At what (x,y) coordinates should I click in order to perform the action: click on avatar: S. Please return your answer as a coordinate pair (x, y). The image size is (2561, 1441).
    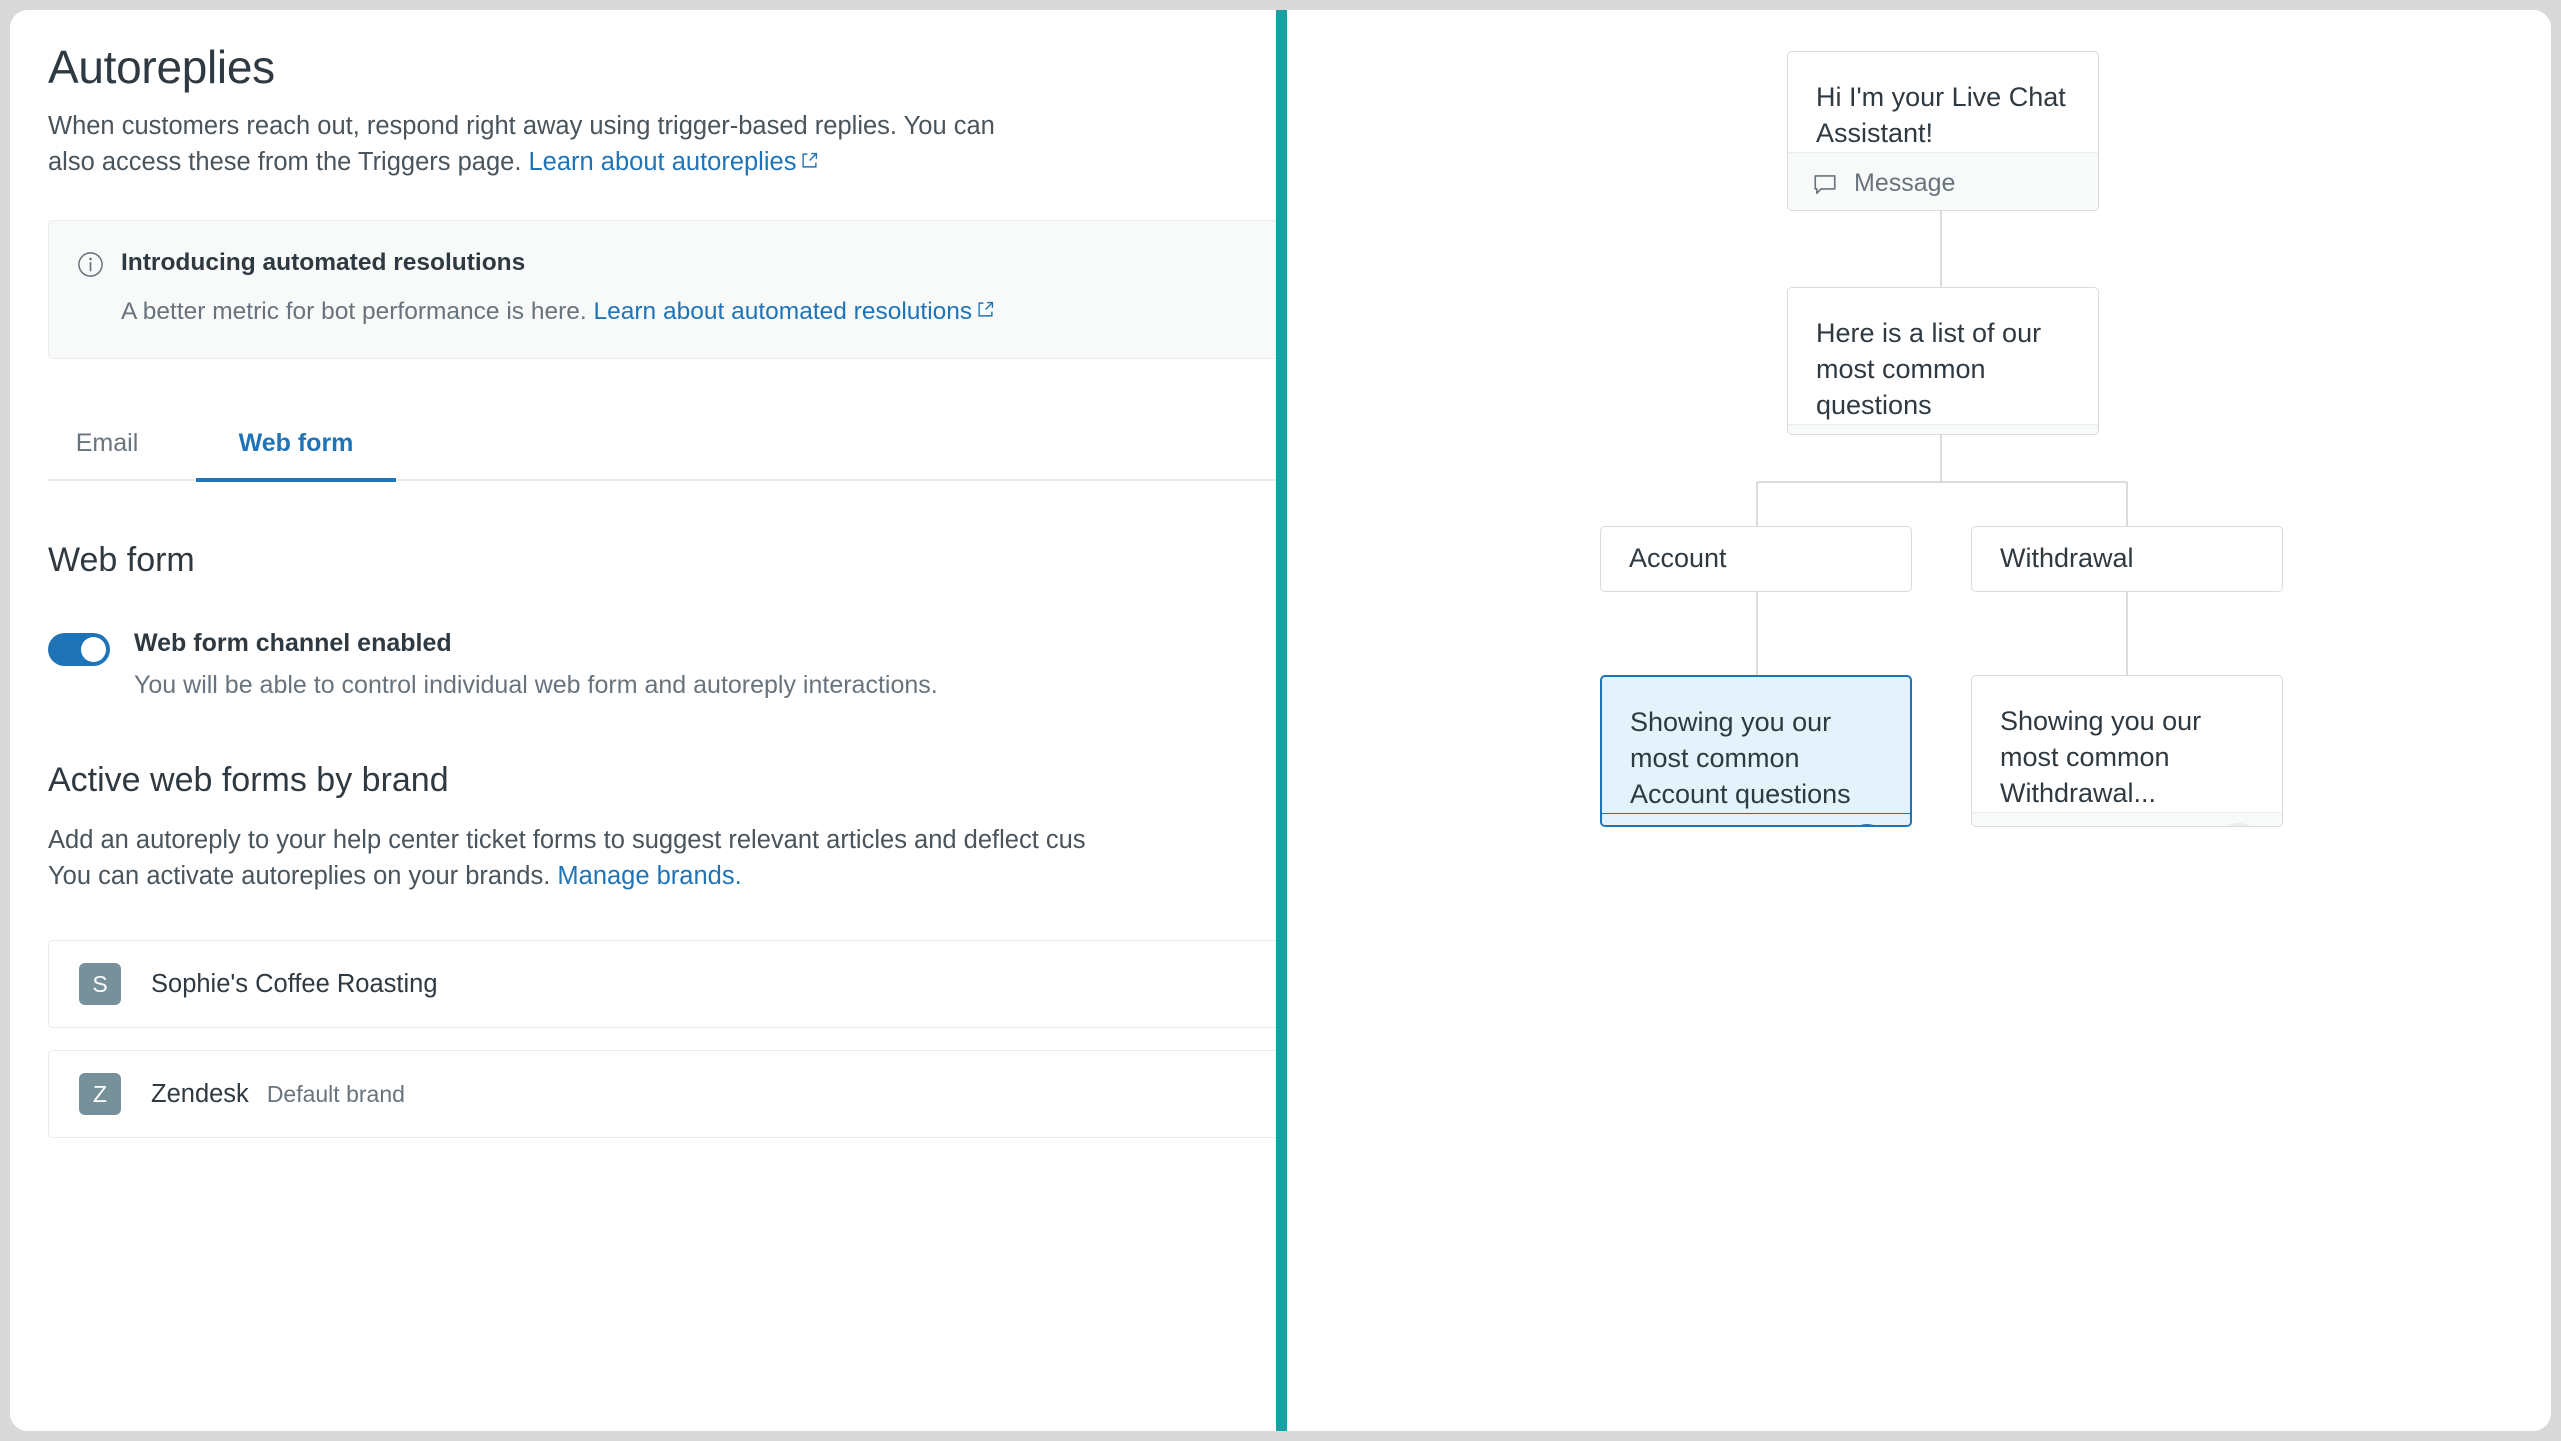
    Looking at the image, I should click on (100, 984).